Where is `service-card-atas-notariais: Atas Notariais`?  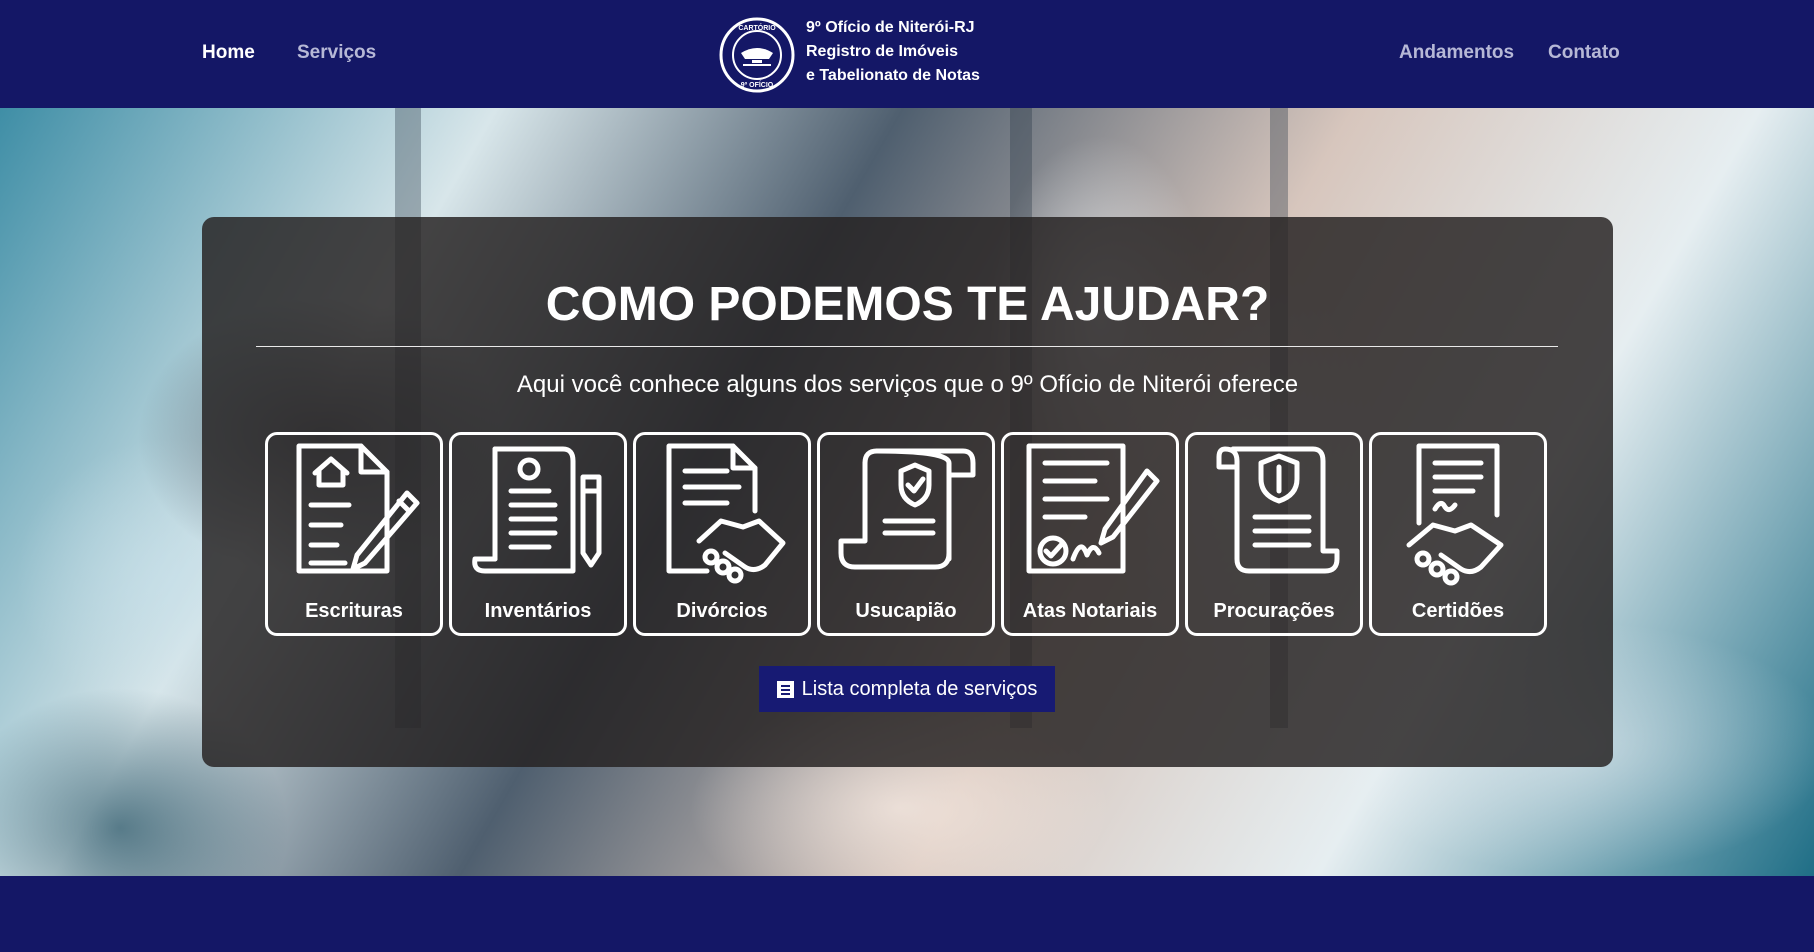
service-card-atas-notariais: Atas Notariais is located at coordinates (1090, 534).